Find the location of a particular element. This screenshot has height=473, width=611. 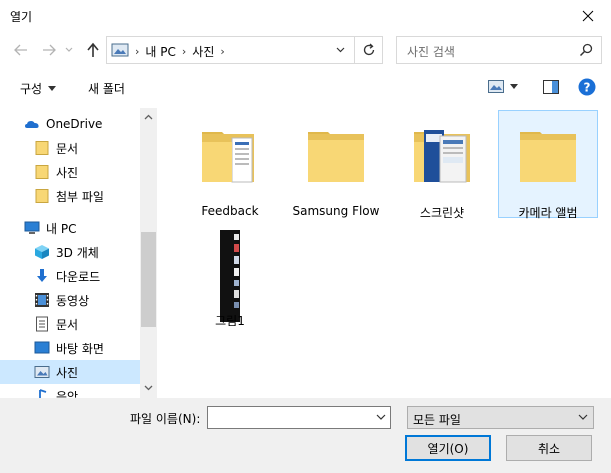

refresh-button is located at coordinates (368, 50).